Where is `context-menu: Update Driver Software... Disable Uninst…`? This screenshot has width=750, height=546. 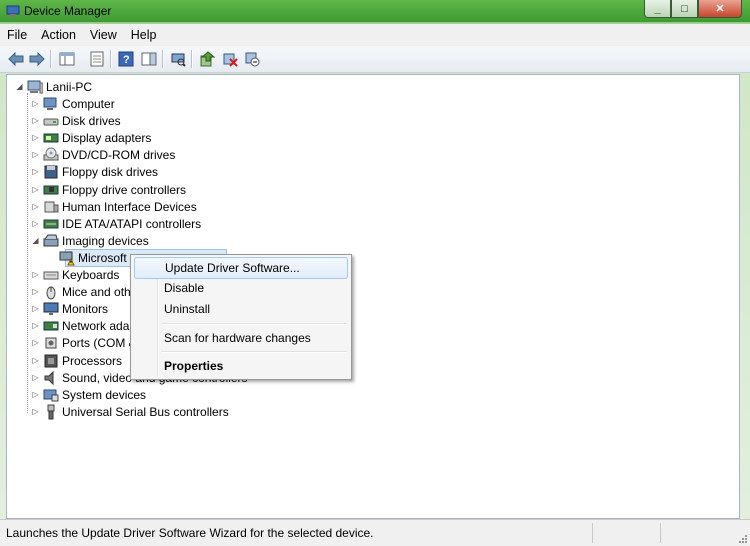 context-menu: Update Driver Software... Disable Uninst… is located at coordinates (241, 317).